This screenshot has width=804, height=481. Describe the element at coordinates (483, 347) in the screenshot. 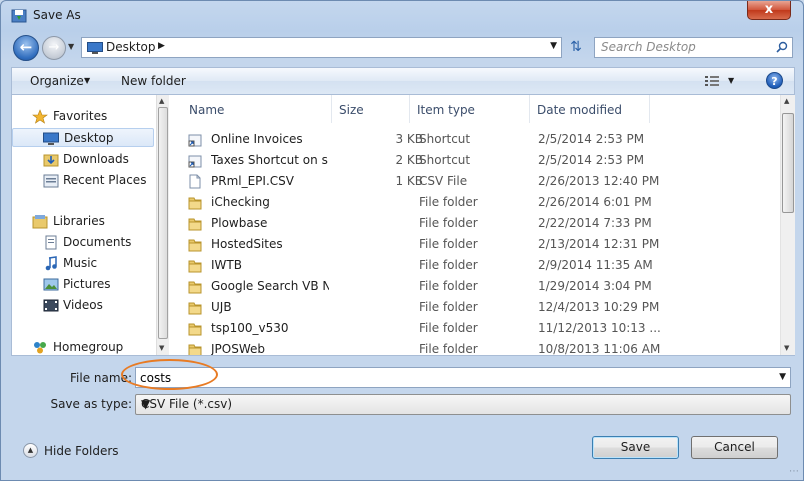

I see `file-row: JPOSWeb File folder 10/8/2013 11:06 AM` at that location.